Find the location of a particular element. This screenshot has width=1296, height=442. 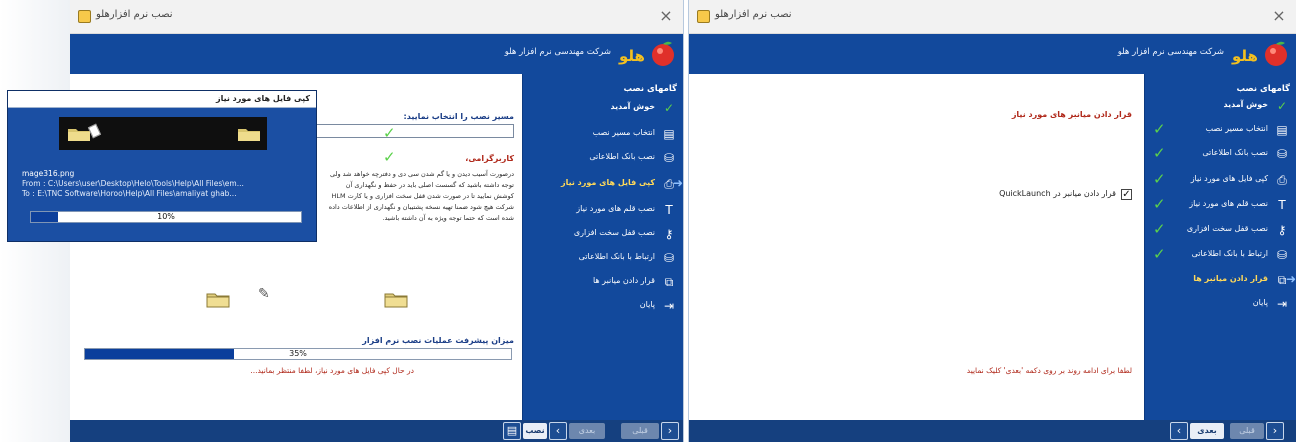

step-shortcuts: ⧉ قرار دادن میانبر ها is located at coordinates (601, 283).